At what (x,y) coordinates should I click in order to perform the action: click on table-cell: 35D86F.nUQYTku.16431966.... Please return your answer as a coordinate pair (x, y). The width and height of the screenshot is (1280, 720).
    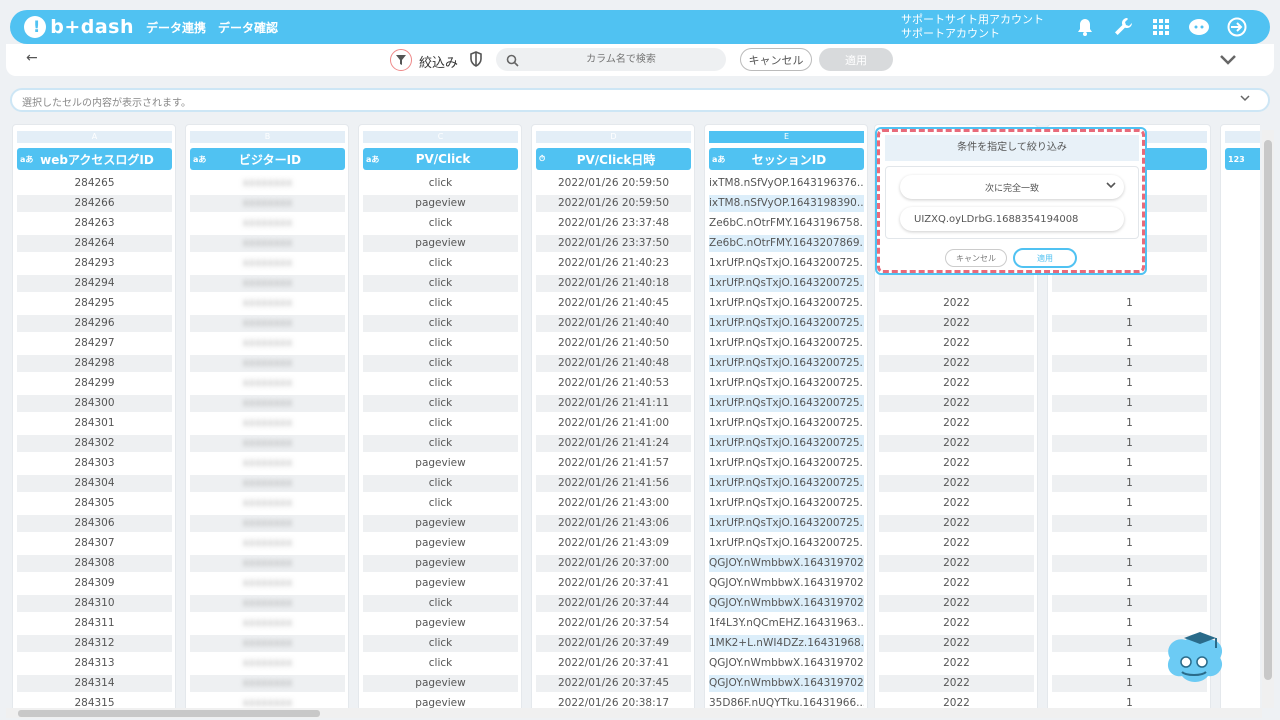
    Looking at the image, I should click on (786, 701).